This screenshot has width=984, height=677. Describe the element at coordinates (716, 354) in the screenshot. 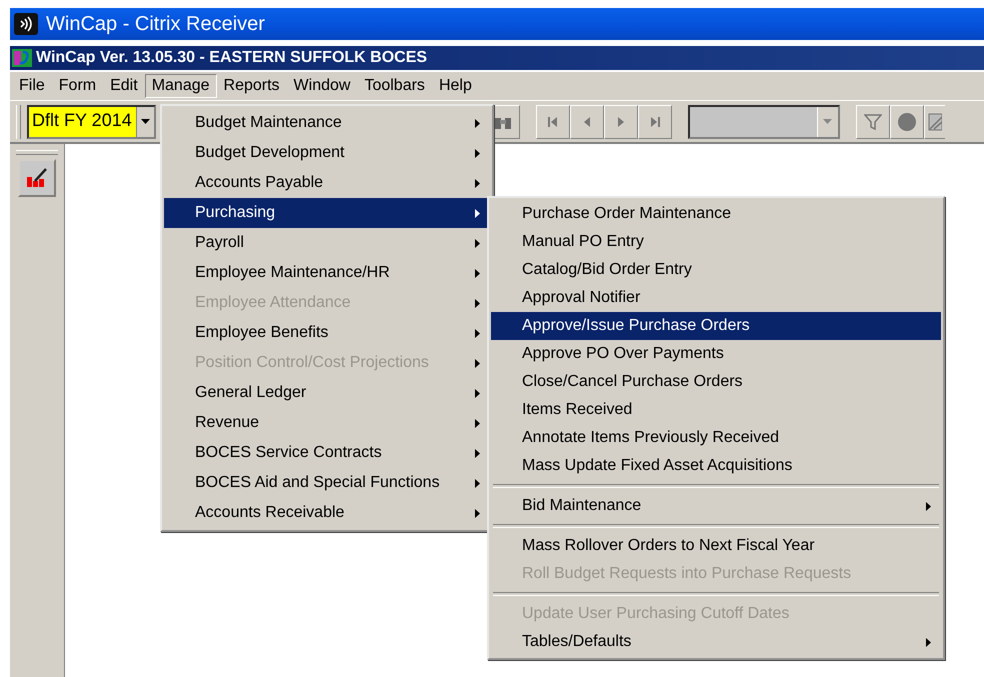

I see `menu-item: Approve PO Over Payments` at that location.